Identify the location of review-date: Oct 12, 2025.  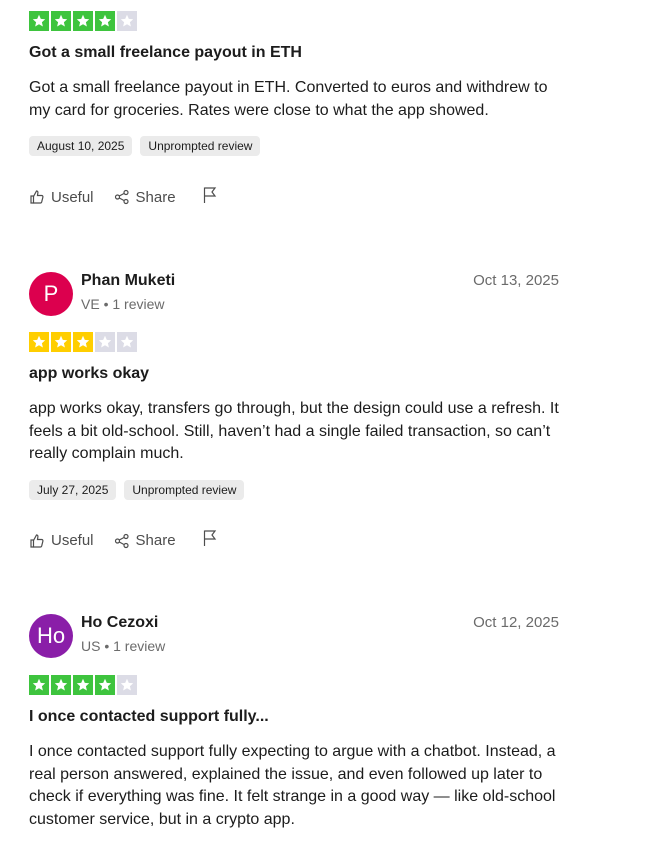
(516, 622).